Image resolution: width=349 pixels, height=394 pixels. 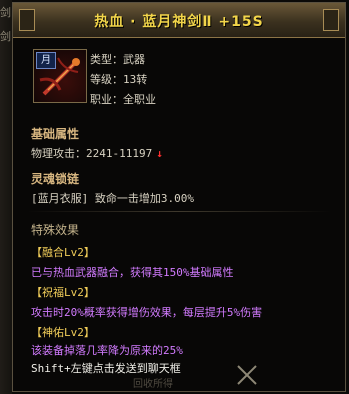 What do you see at coordinates (179, 211) in the screenshot?
I see `section-divider` at bounding box center [179, 211].